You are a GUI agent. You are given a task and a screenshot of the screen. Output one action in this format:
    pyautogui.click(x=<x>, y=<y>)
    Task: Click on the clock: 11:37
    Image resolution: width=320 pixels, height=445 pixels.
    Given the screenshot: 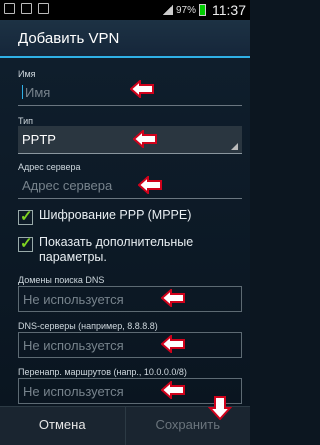 What is the action you would take?
    pyautogui.click(x=229, y=10)
    